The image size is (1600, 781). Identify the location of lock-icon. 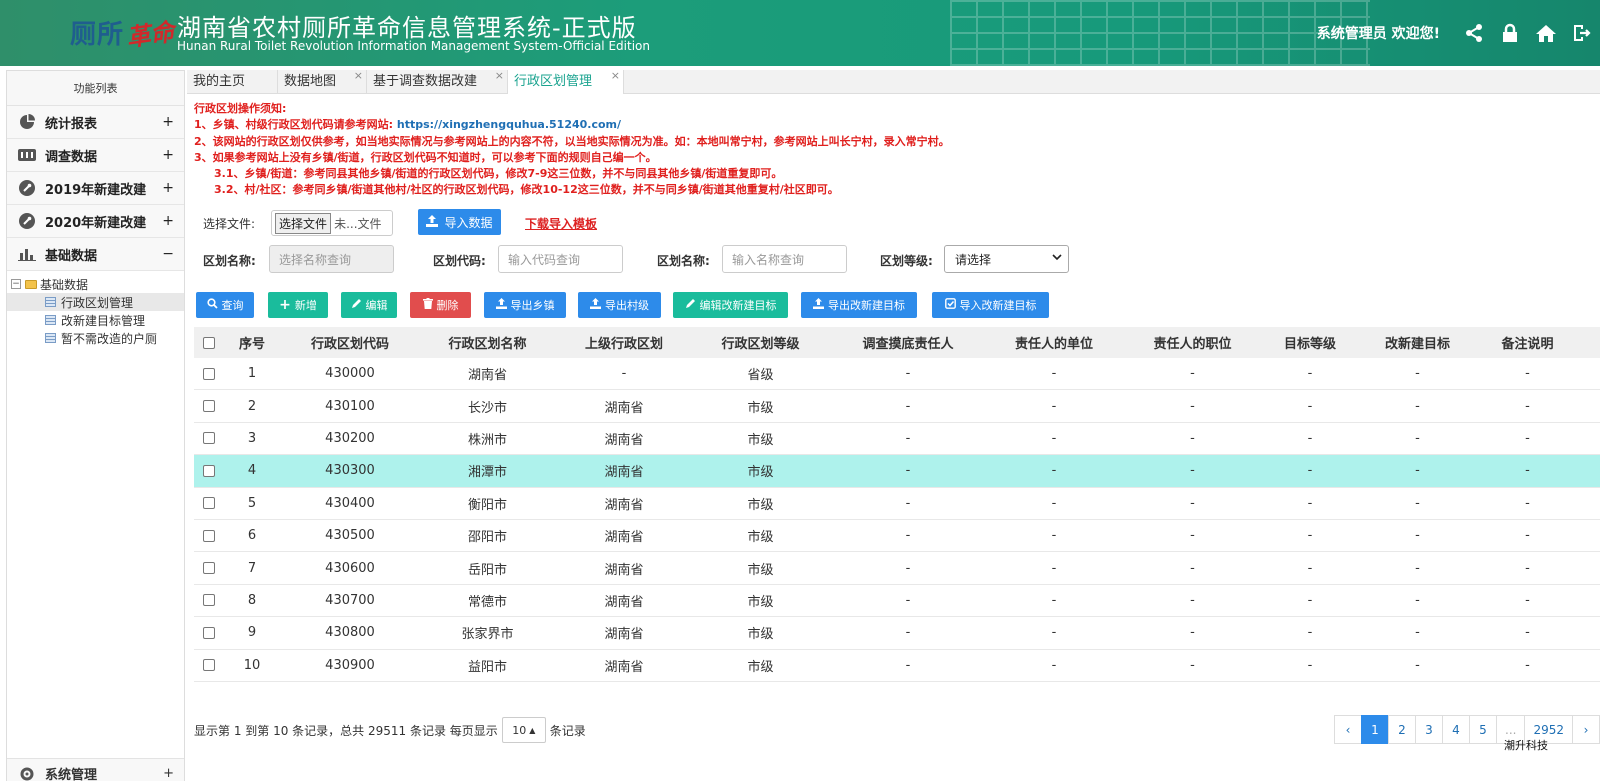
(1510, 33).